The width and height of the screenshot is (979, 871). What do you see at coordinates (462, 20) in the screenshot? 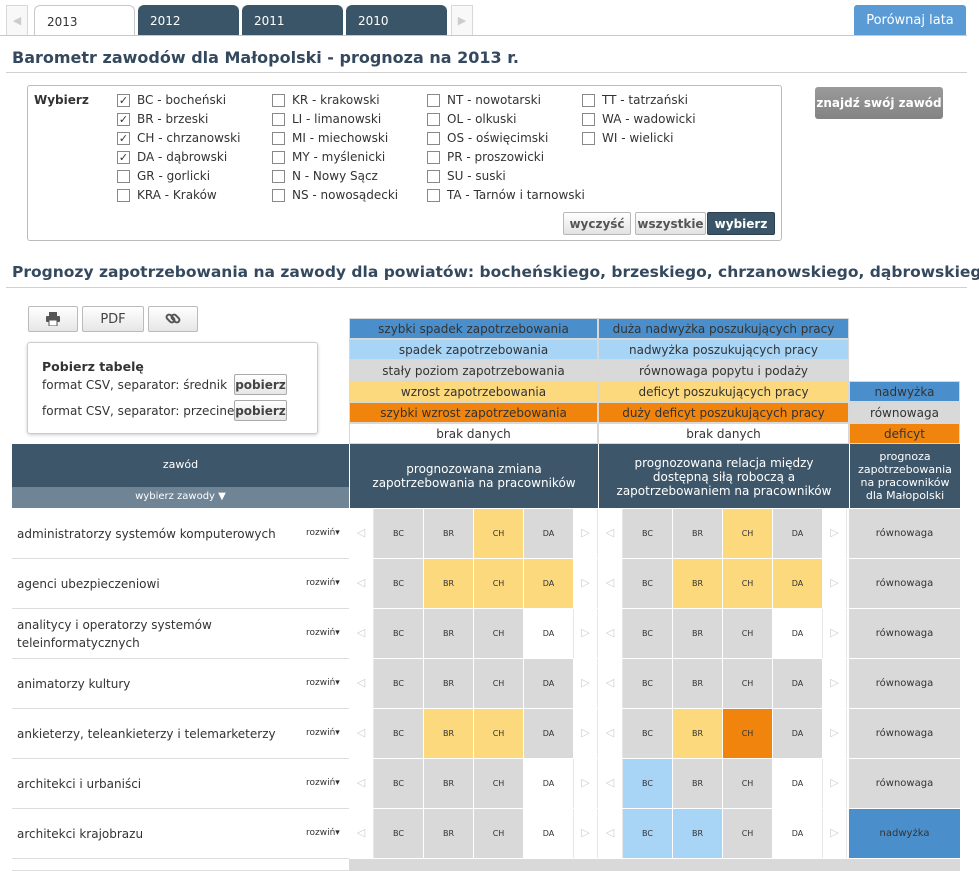
I see `tab-next-arrow: ▶` at bounding box center [462, 20].